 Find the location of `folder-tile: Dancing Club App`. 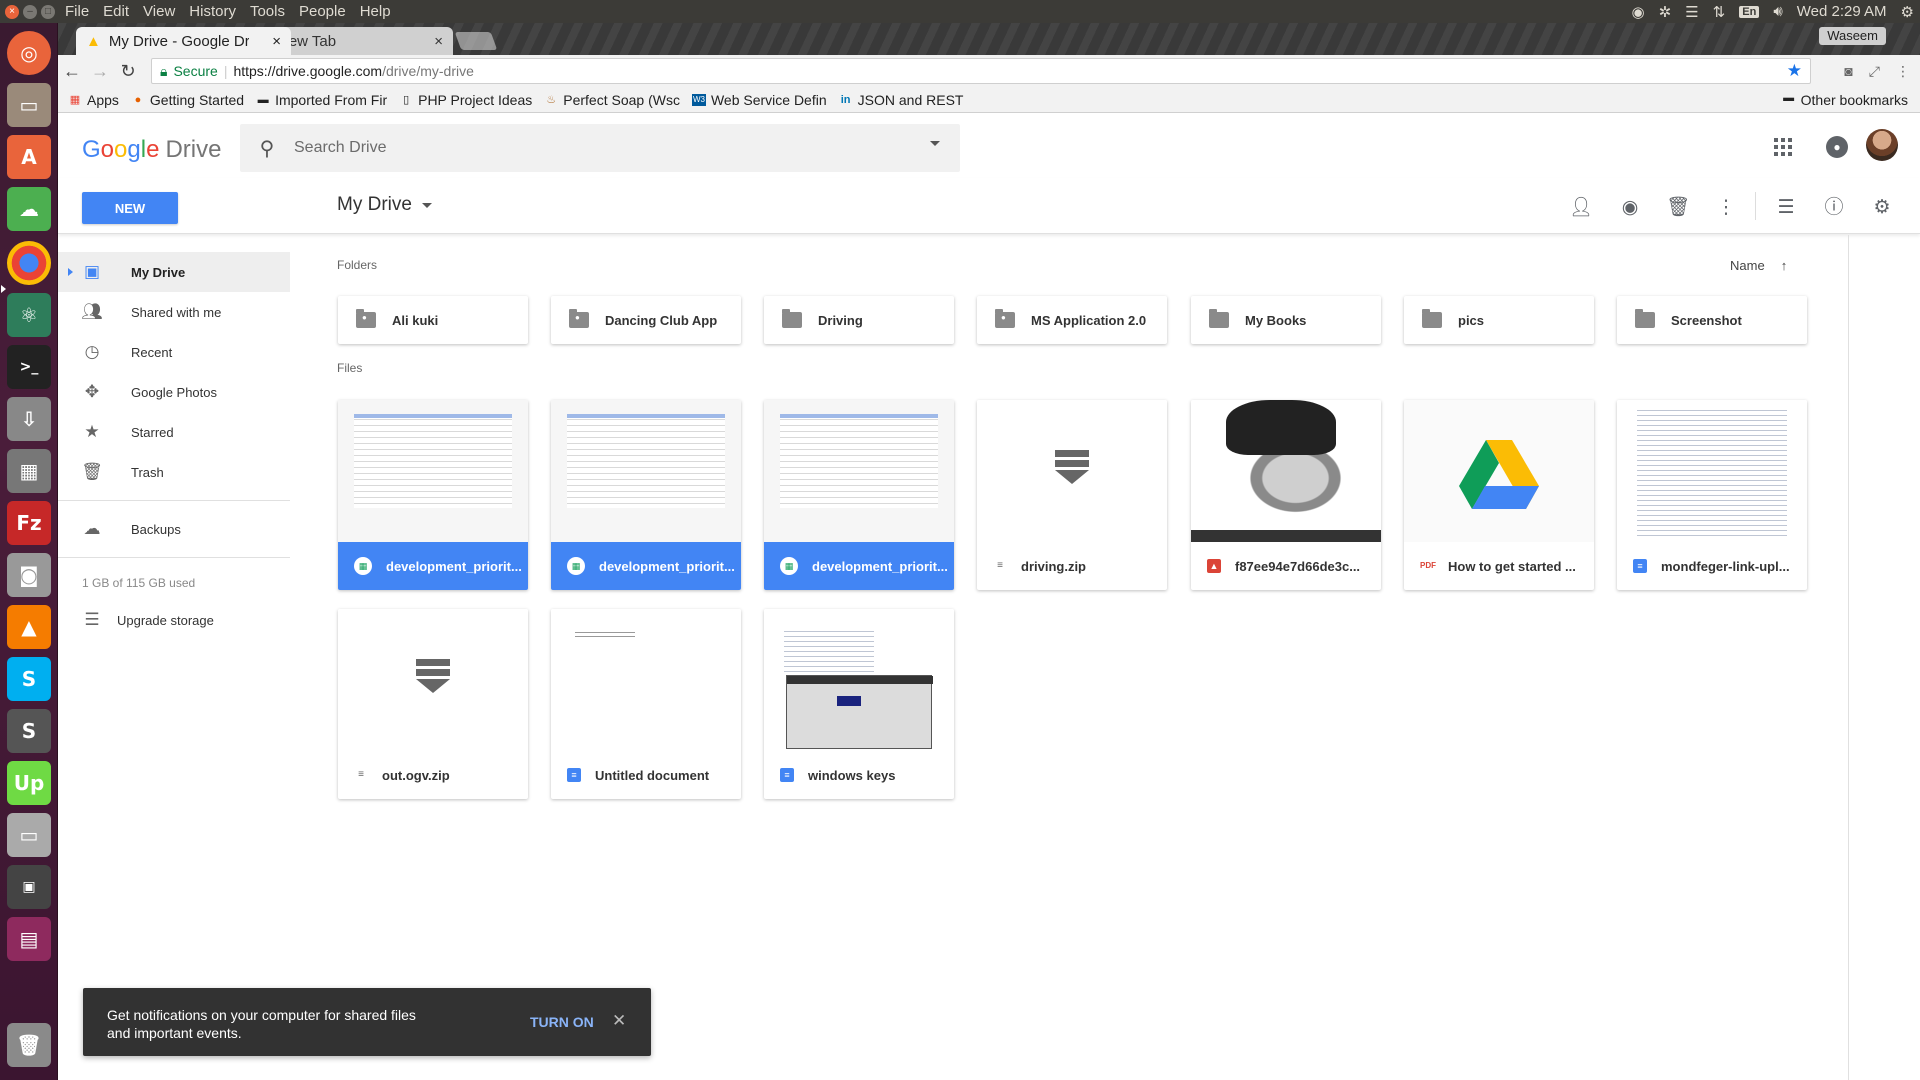

folder-tile: Dancing Club App is located at coordinates (646, 320).